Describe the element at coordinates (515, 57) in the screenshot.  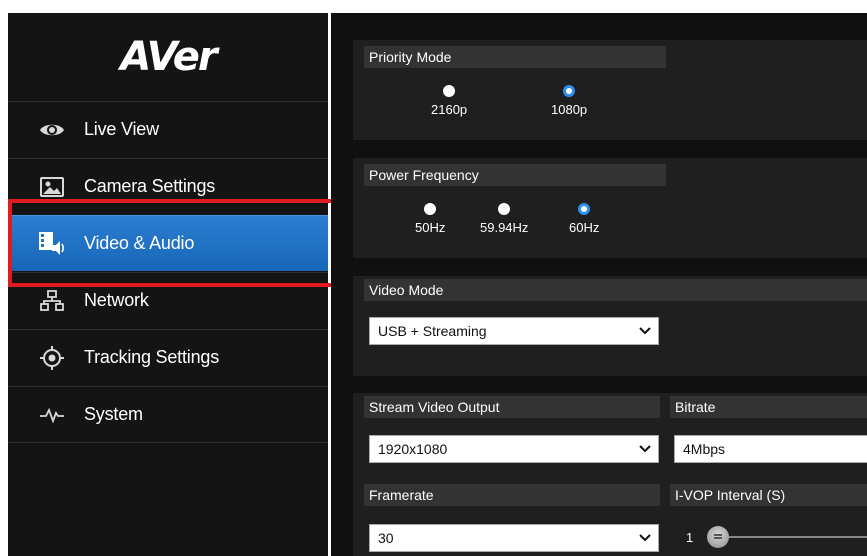
I see `priority-mode-title: Priority Mode` at that location.